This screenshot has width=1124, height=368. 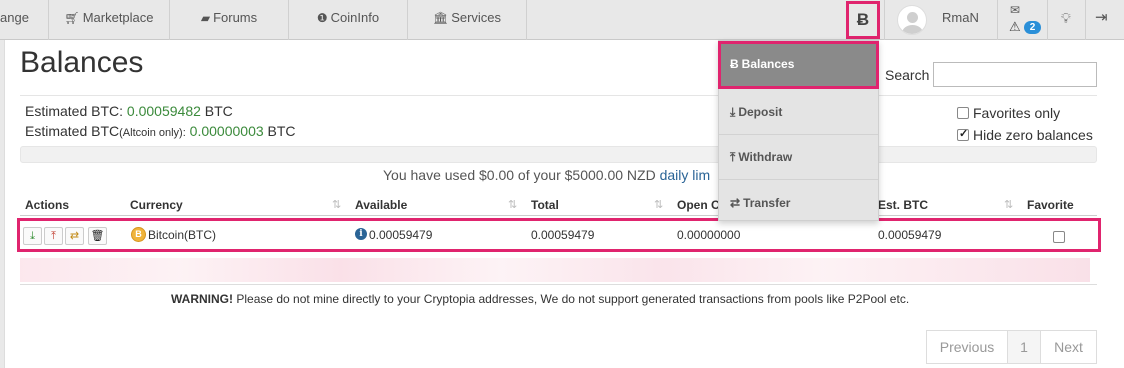 I want to click on nav-item-exchange: ange, so click(x=24, y=20).